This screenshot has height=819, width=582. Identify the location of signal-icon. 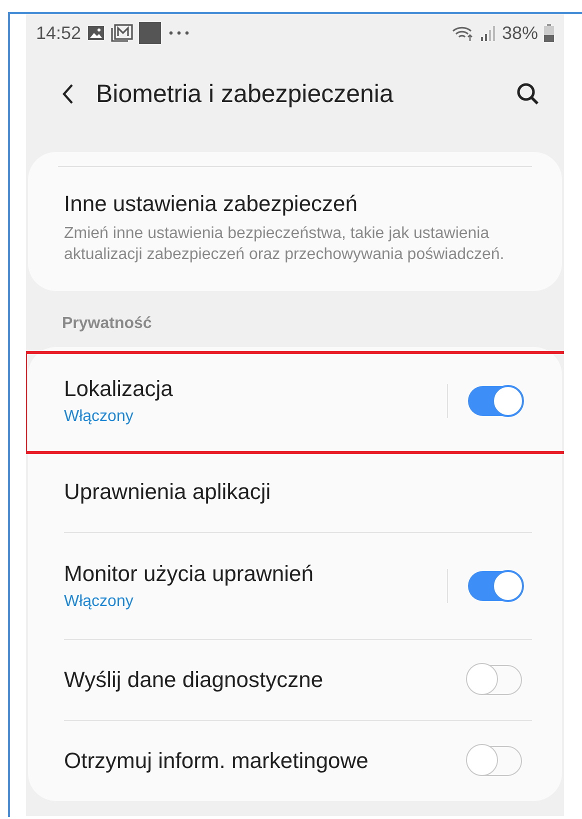
(488, 33).